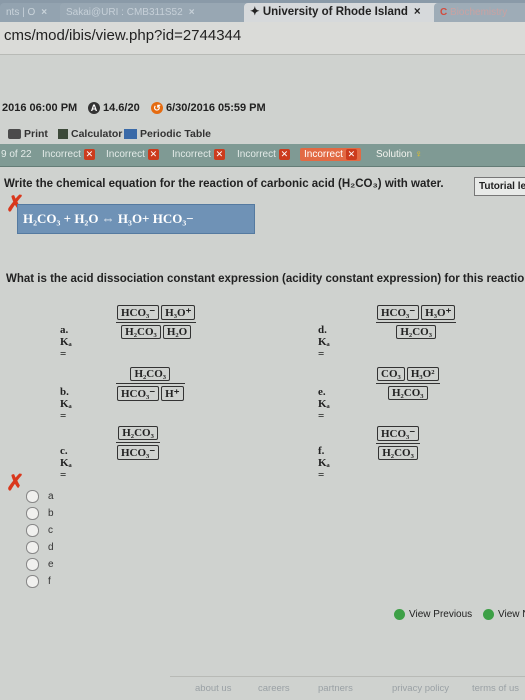 This screenshot has height=700, width=525. I want to click on option-label: d. Kₐ =, so click(324, 342).